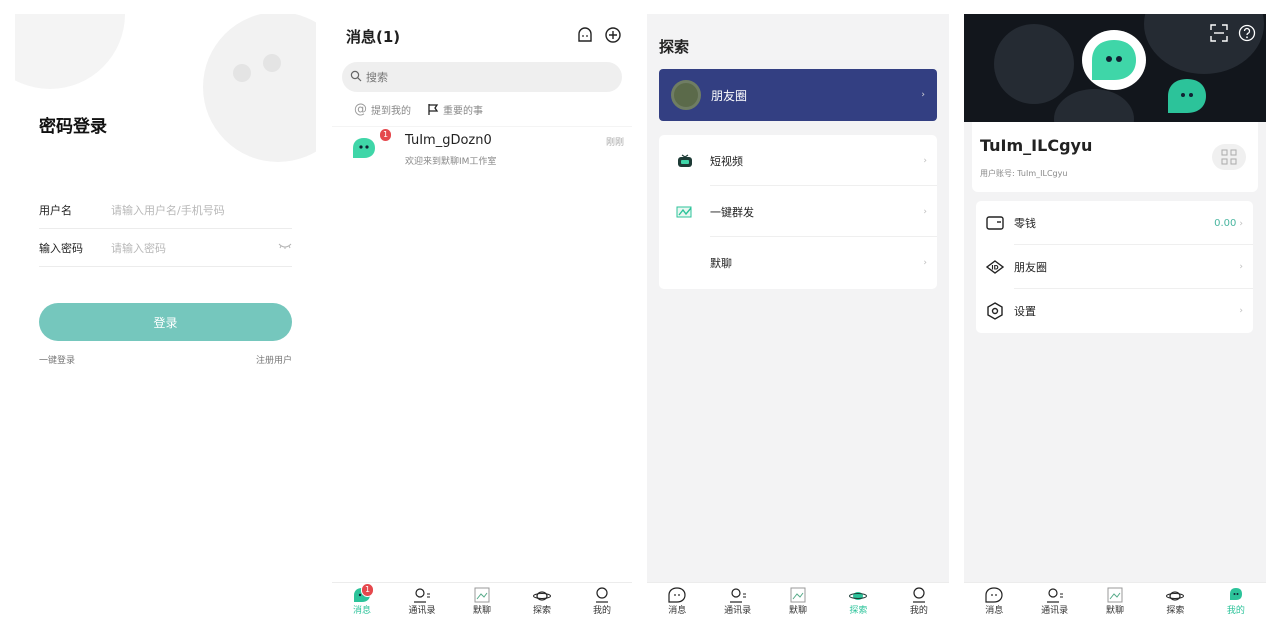 The image size is (1280, 632). I want to click on list-item-mass-send: 一键群发 ›, so click(798, 211).